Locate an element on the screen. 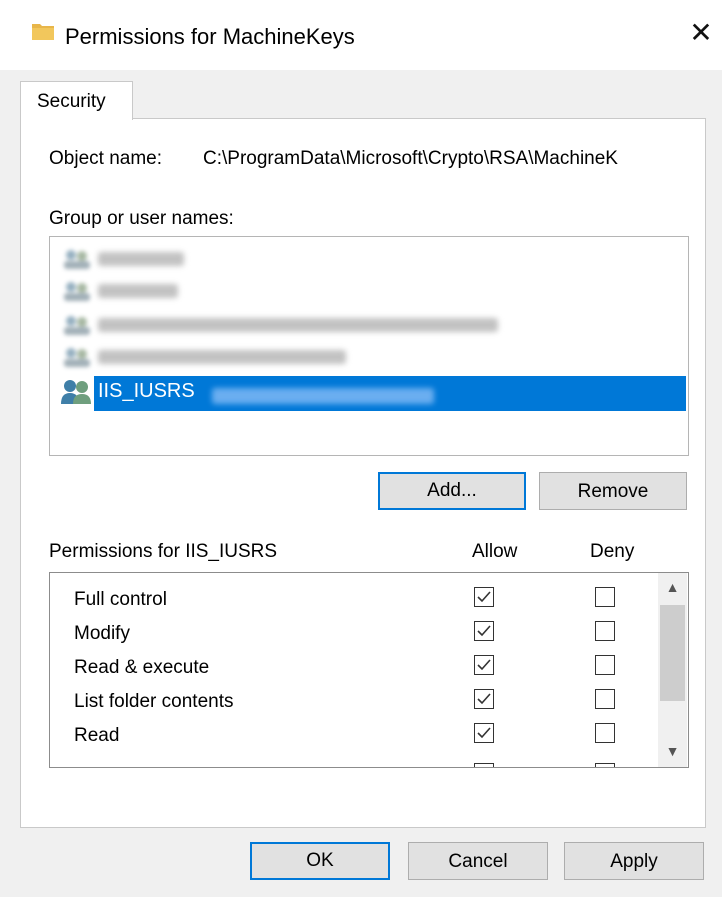  allow-column-header: Allow is located at coordinates (495, 551).